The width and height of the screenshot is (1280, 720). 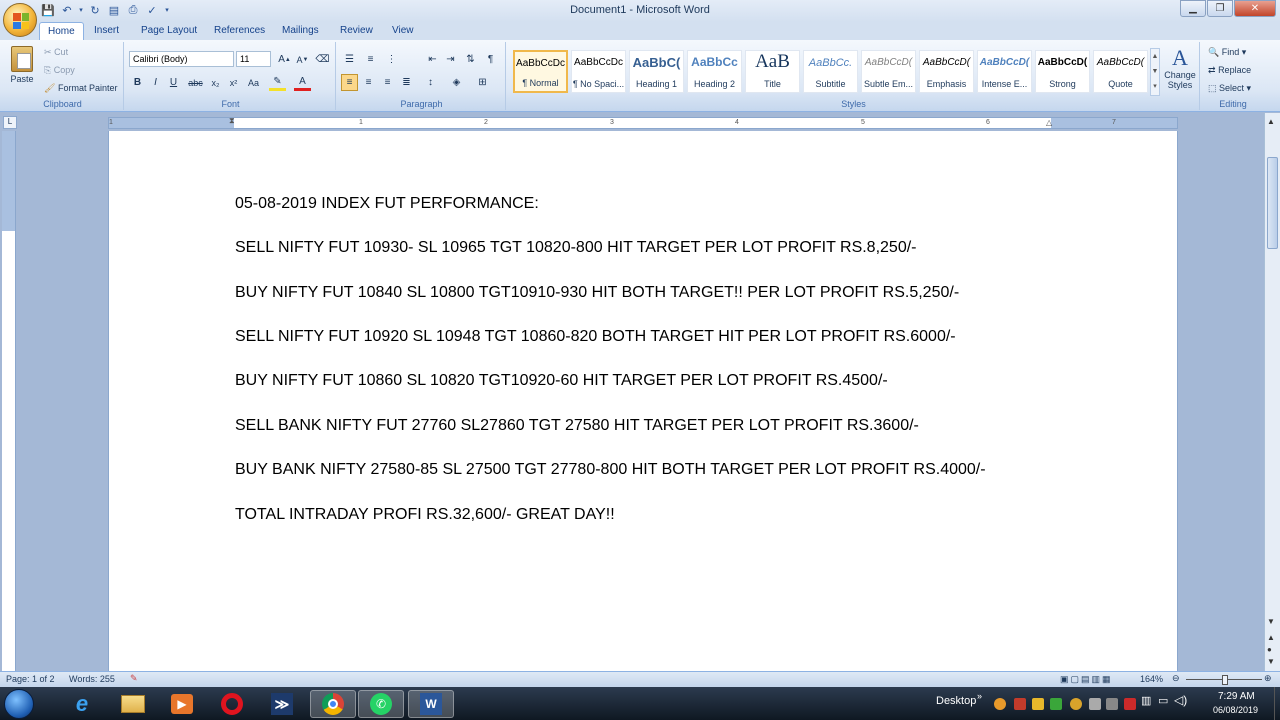 What do you see at coordinates (169, 31) in the screenshot?
I see `tab-page-layout: Page Layout` at bounding box center [169, 31].